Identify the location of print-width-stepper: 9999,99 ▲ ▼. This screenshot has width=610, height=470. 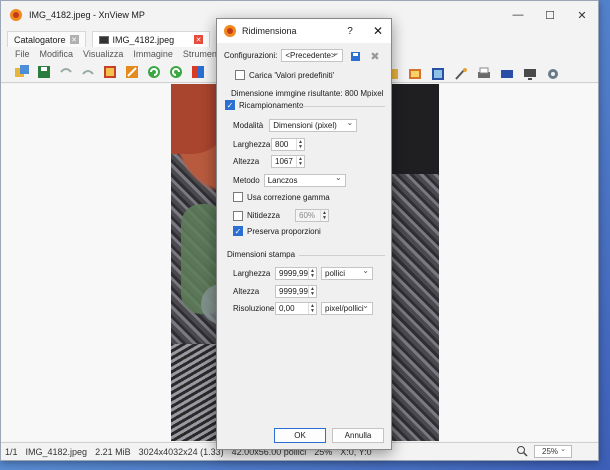
(296, 273).